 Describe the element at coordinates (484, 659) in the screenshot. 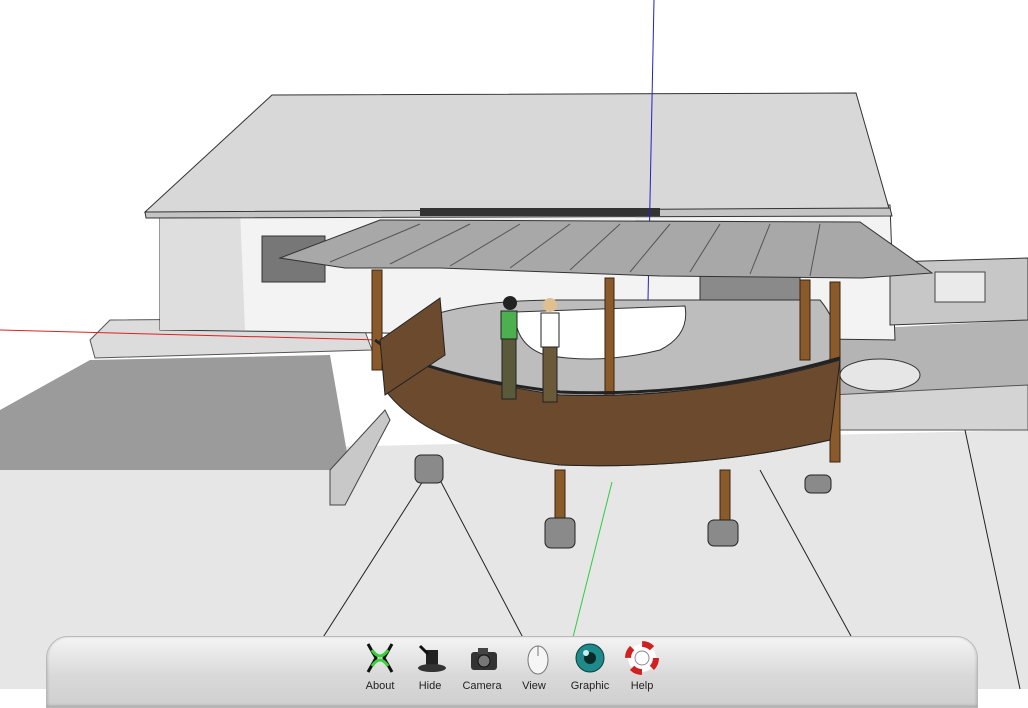

I see `camera-icon` at that location.